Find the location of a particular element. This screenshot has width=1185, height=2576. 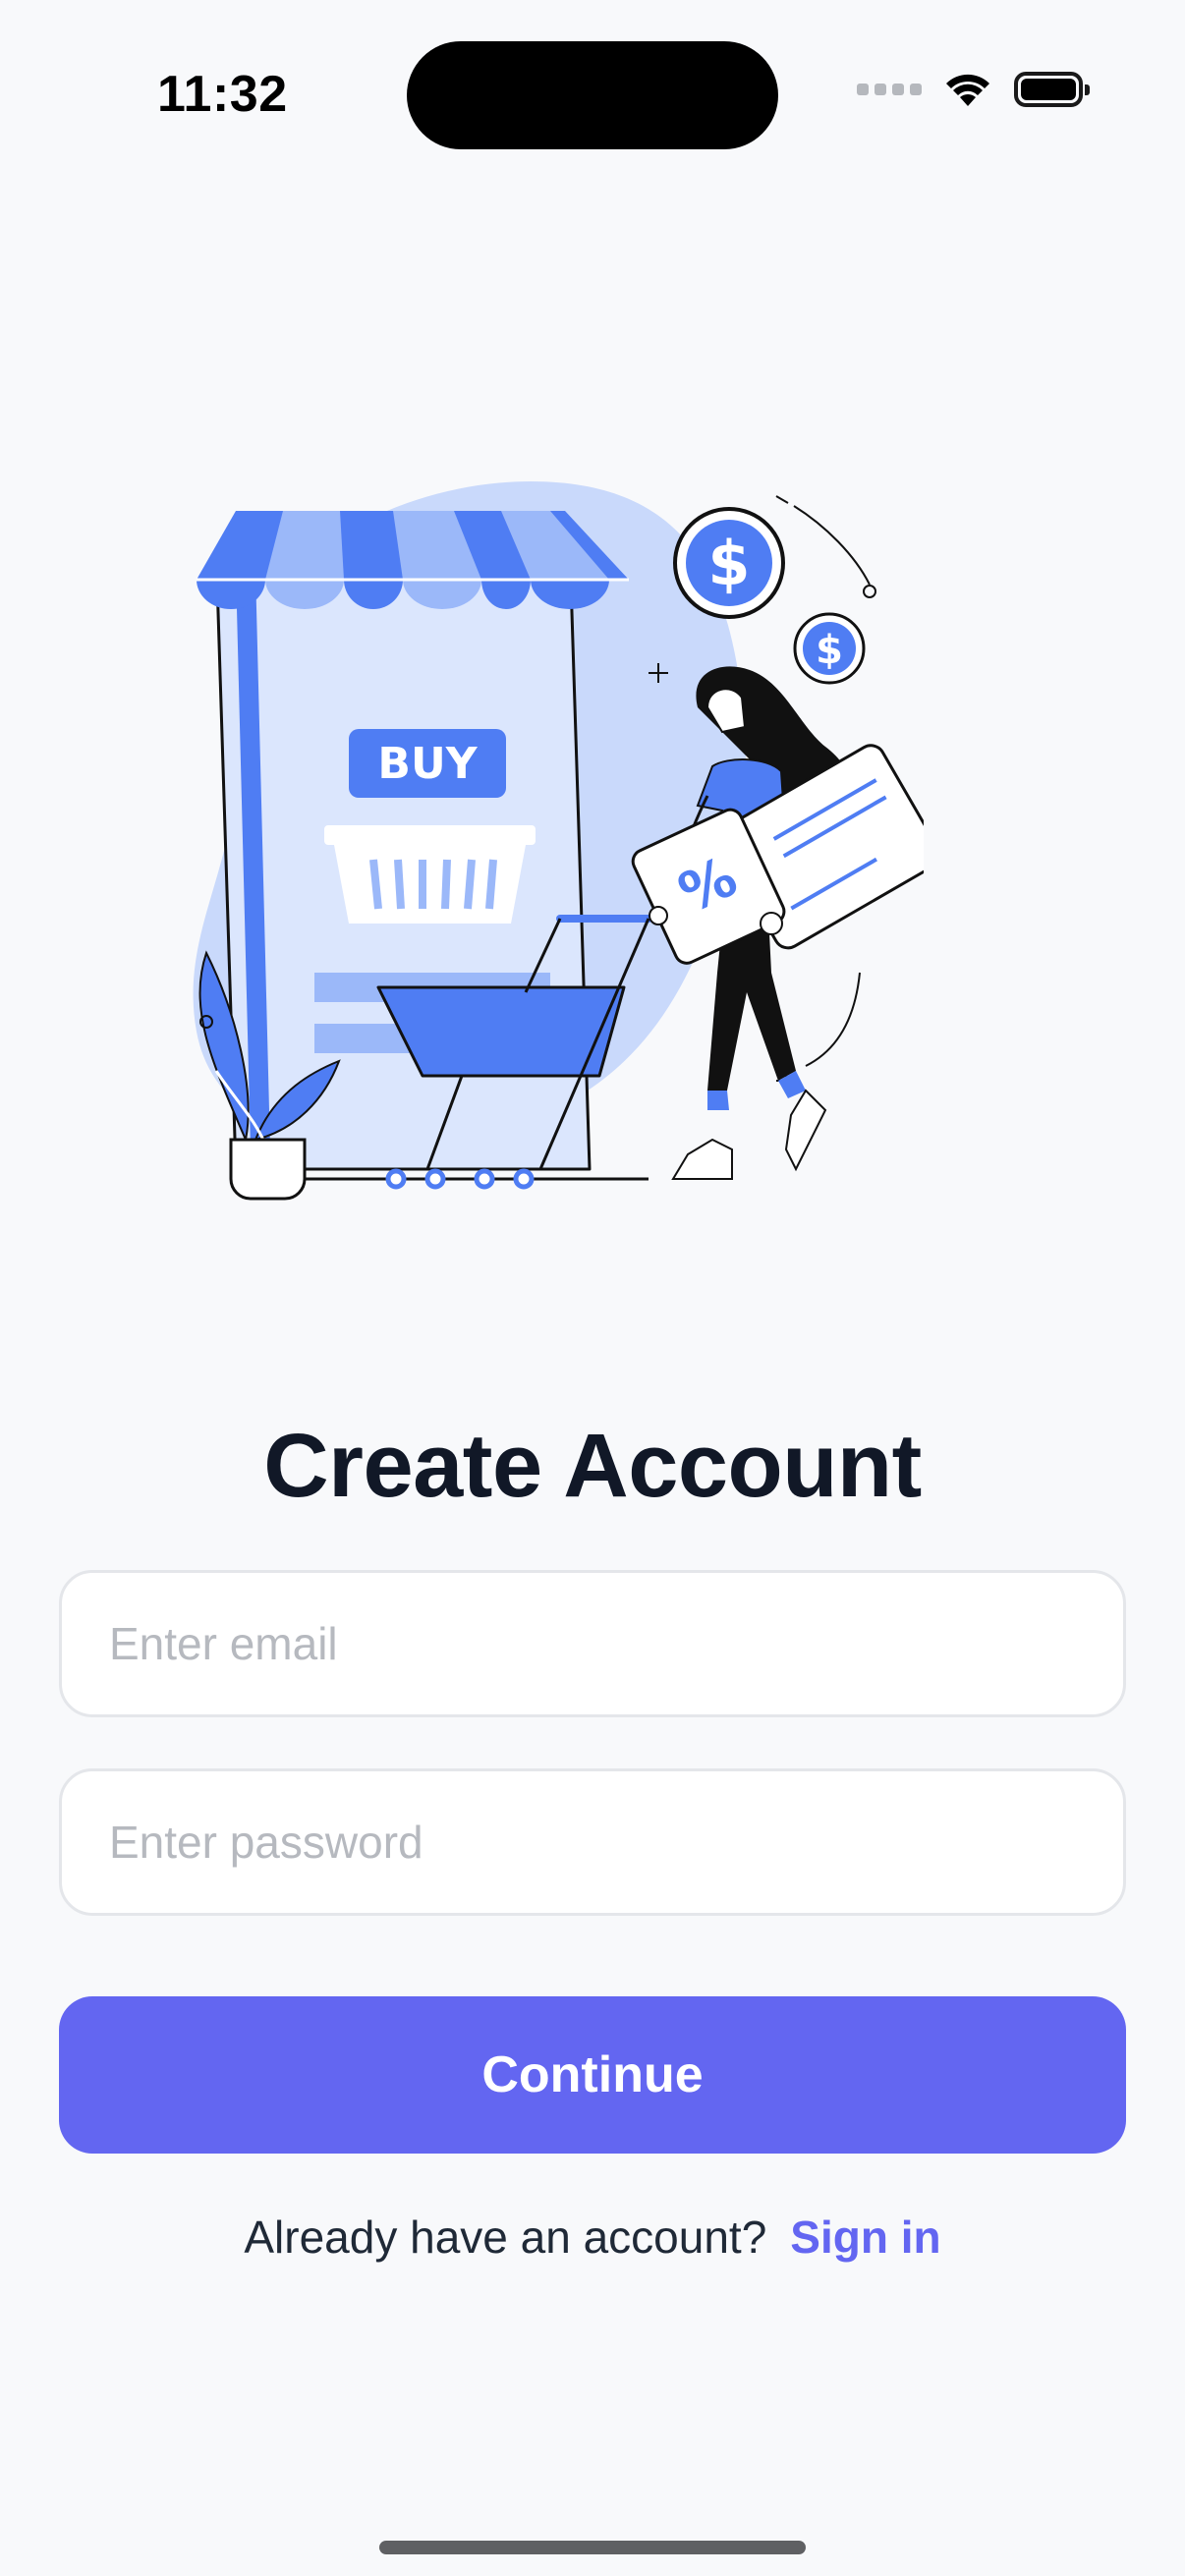

battery-icon is located at coordinates (1052, 89).